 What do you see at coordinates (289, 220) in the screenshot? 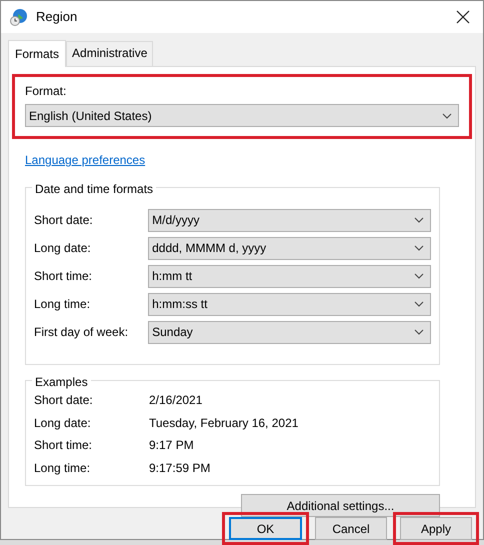
I see `format-dropdown: M/d/yyyy` at bounding box center [289, 220].